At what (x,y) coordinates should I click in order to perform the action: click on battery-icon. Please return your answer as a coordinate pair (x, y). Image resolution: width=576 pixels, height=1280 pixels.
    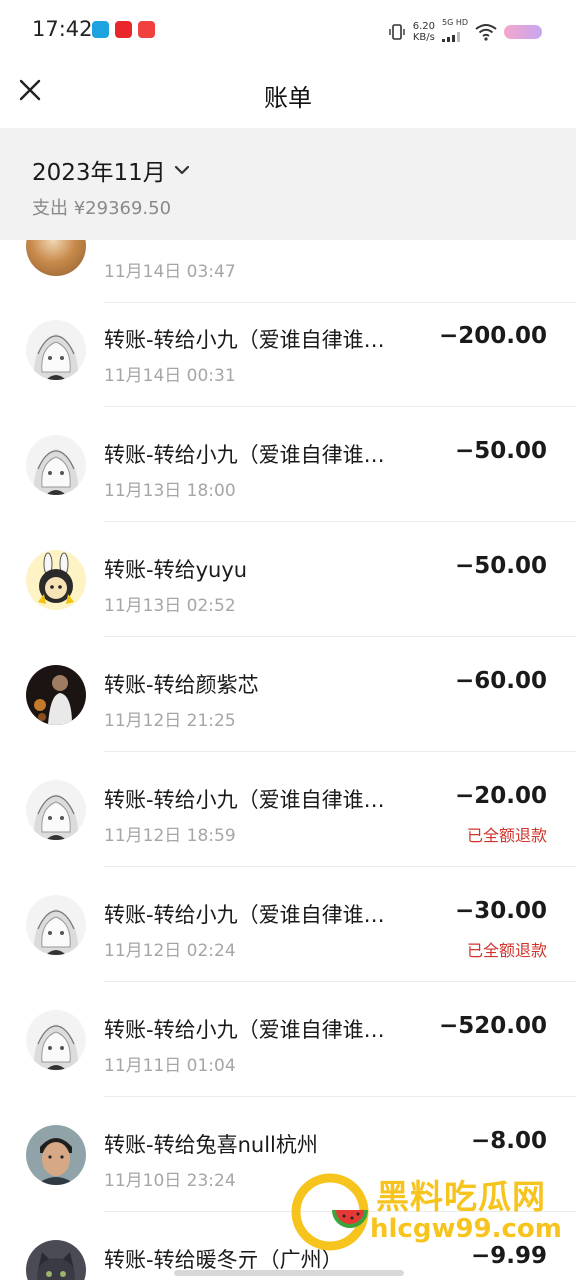
    Looking at the image, I should click on (523, 32).